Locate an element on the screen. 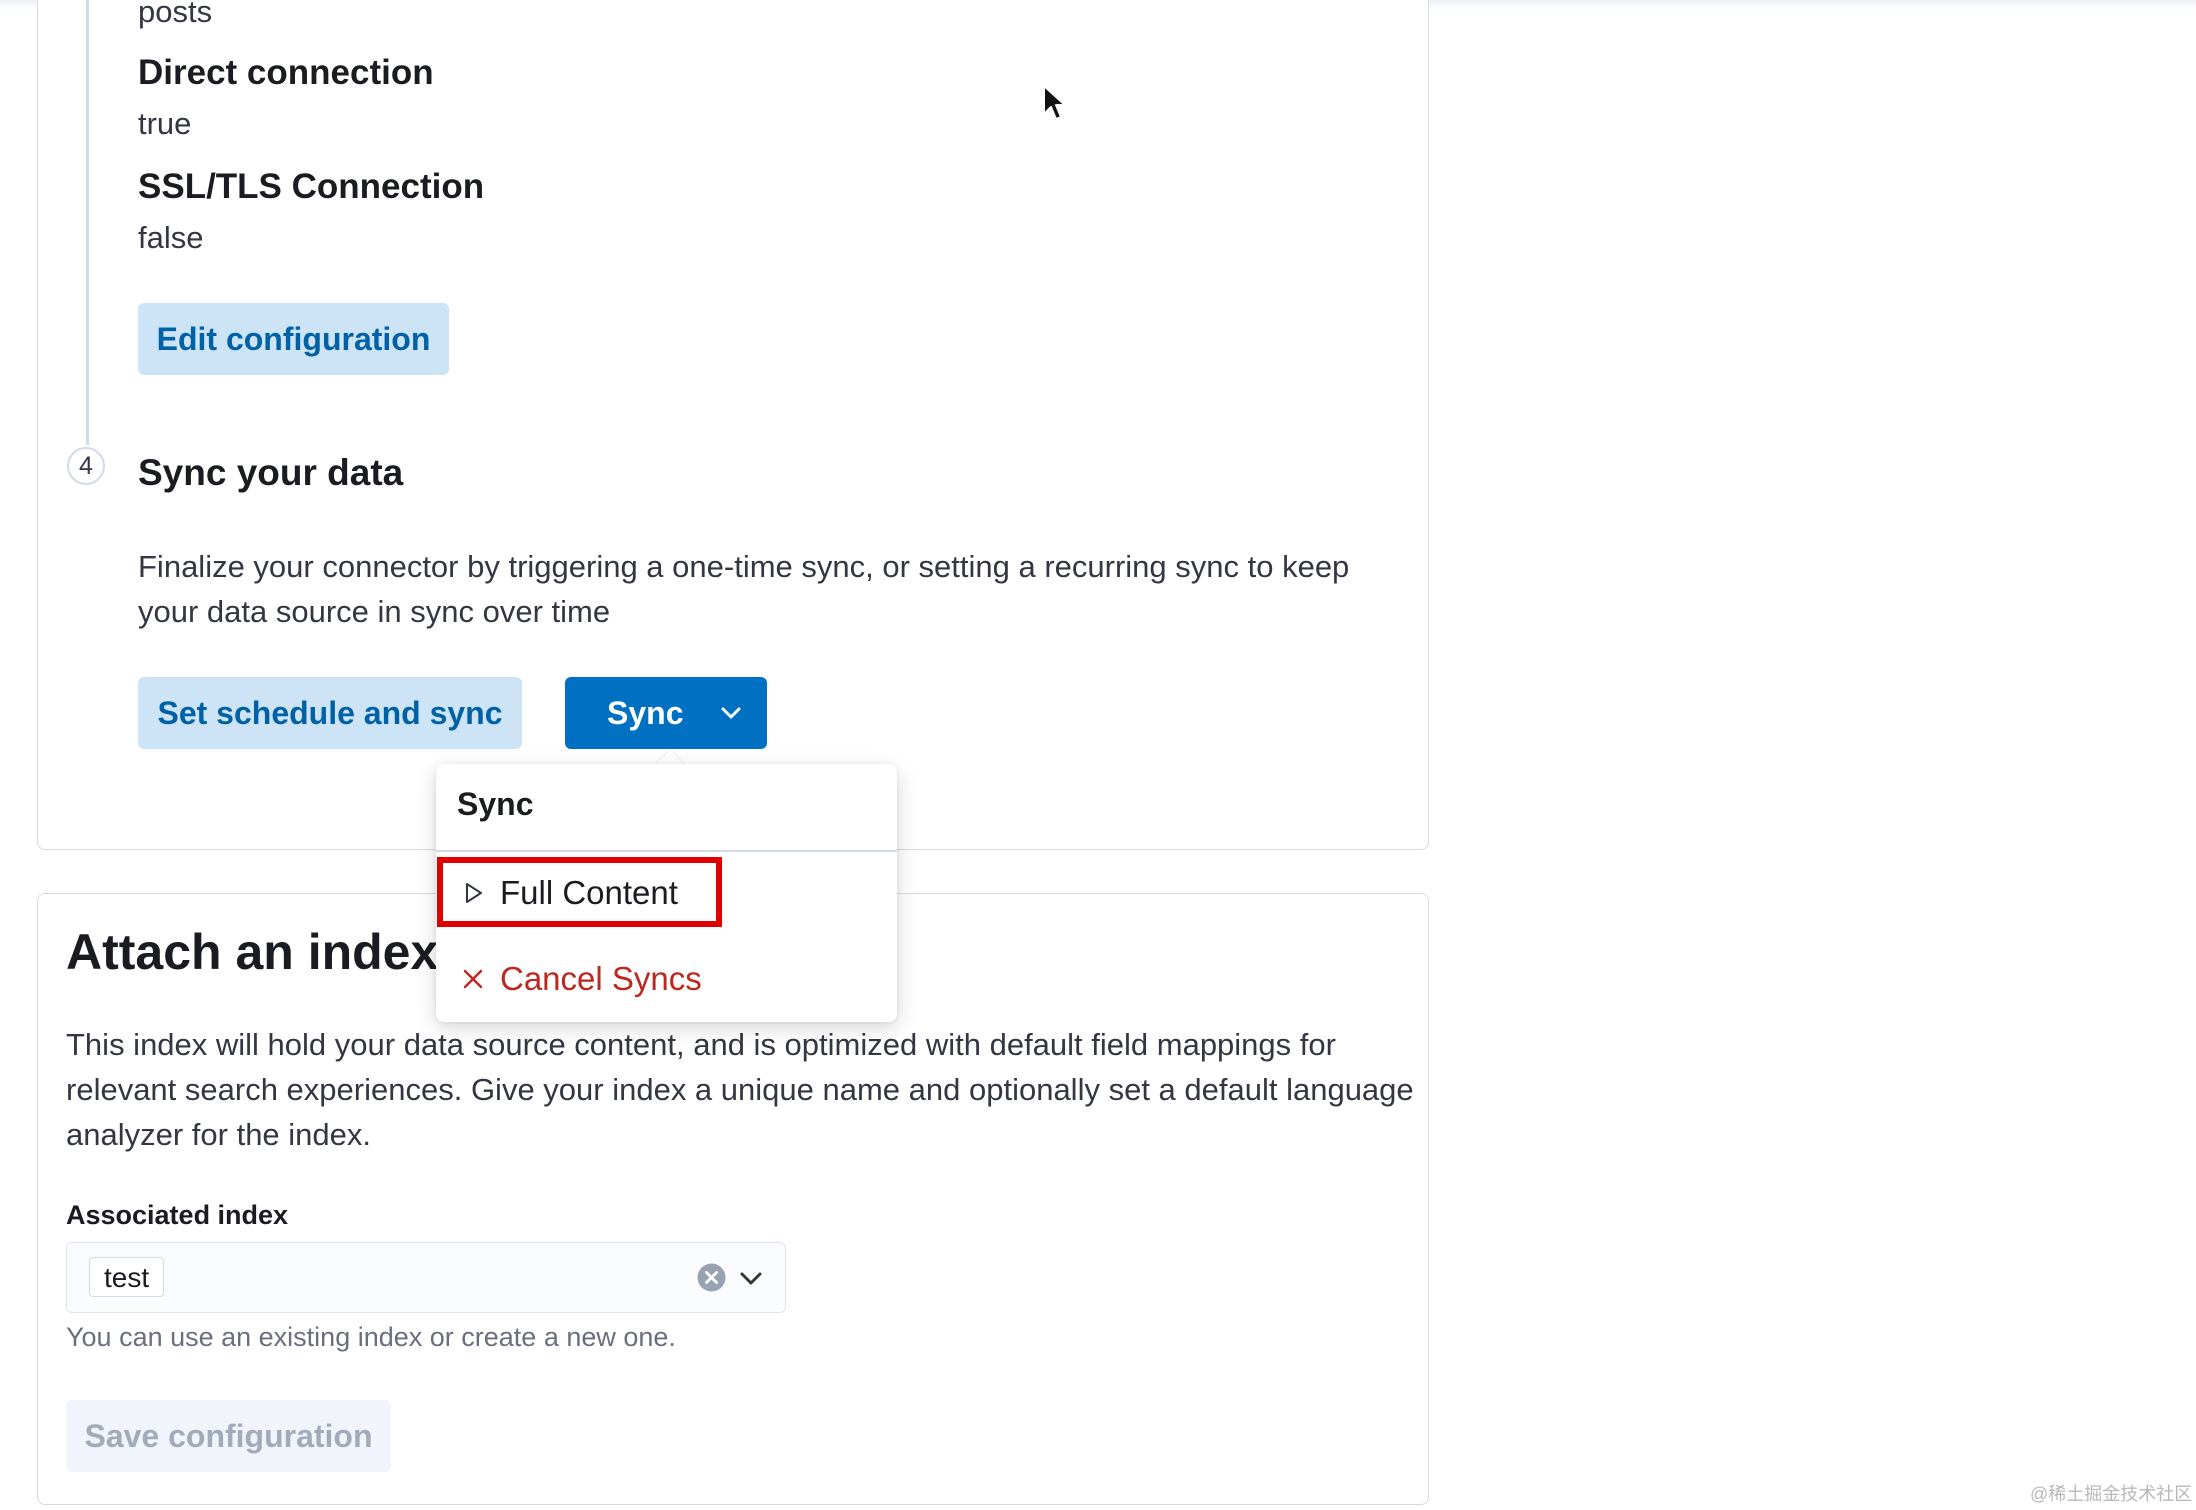 The image size is (2196, 1510). steps-rail is located at coordinates (87, 222).